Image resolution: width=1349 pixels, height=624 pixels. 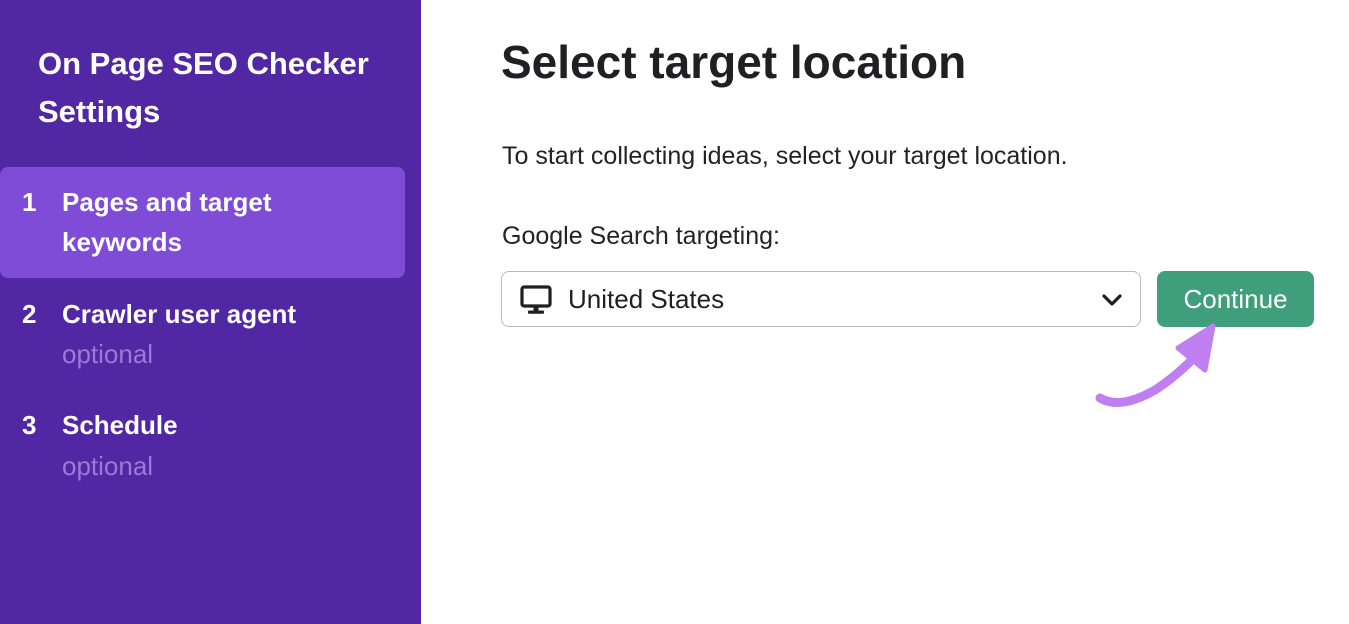 What do you see at coordinates (202, 333) in the screenshot?
I see `step-crawler-user-agent: 2 Crawler user agent optional` at bounding box center [202, 333].